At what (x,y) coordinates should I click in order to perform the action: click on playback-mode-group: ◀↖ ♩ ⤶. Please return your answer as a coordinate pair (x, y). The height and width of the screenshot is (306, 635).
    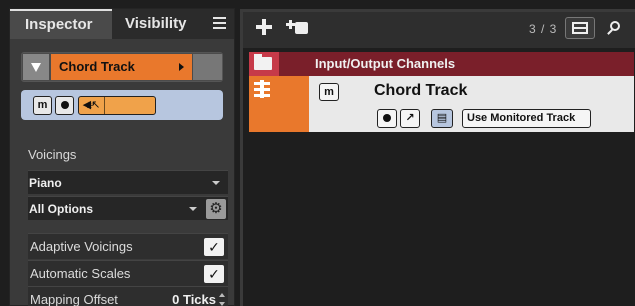
    Looking at the image, I should click on (117, 105).